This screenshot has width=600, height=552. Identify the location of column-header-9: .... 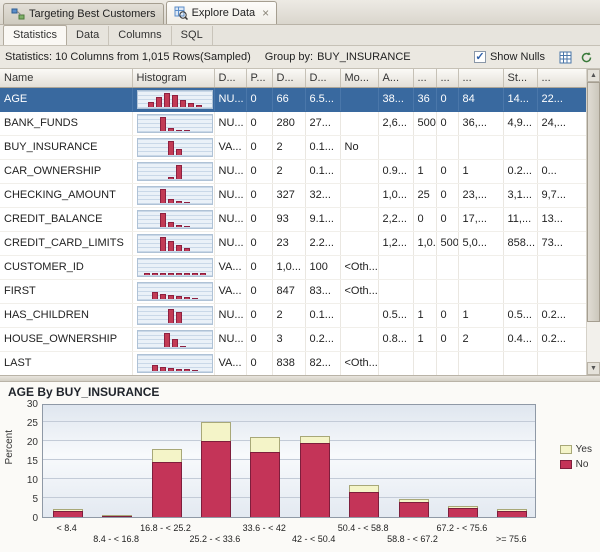
(447, 78).